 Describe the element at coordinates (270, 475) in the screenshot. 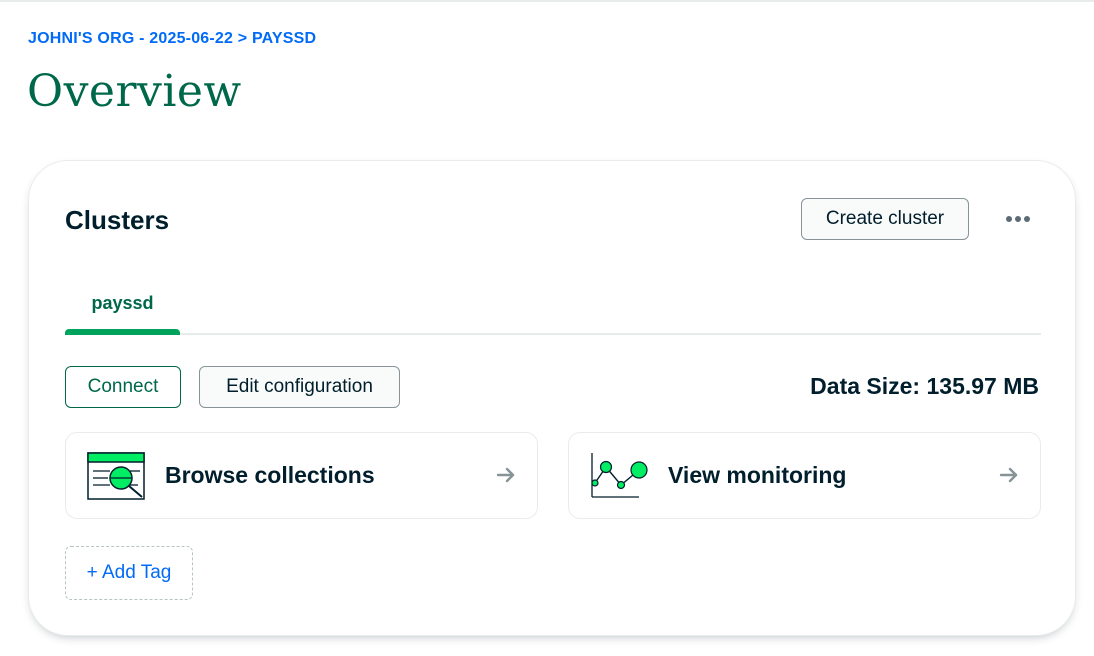

I see `browse-collections-label: Browse collections` at that location.